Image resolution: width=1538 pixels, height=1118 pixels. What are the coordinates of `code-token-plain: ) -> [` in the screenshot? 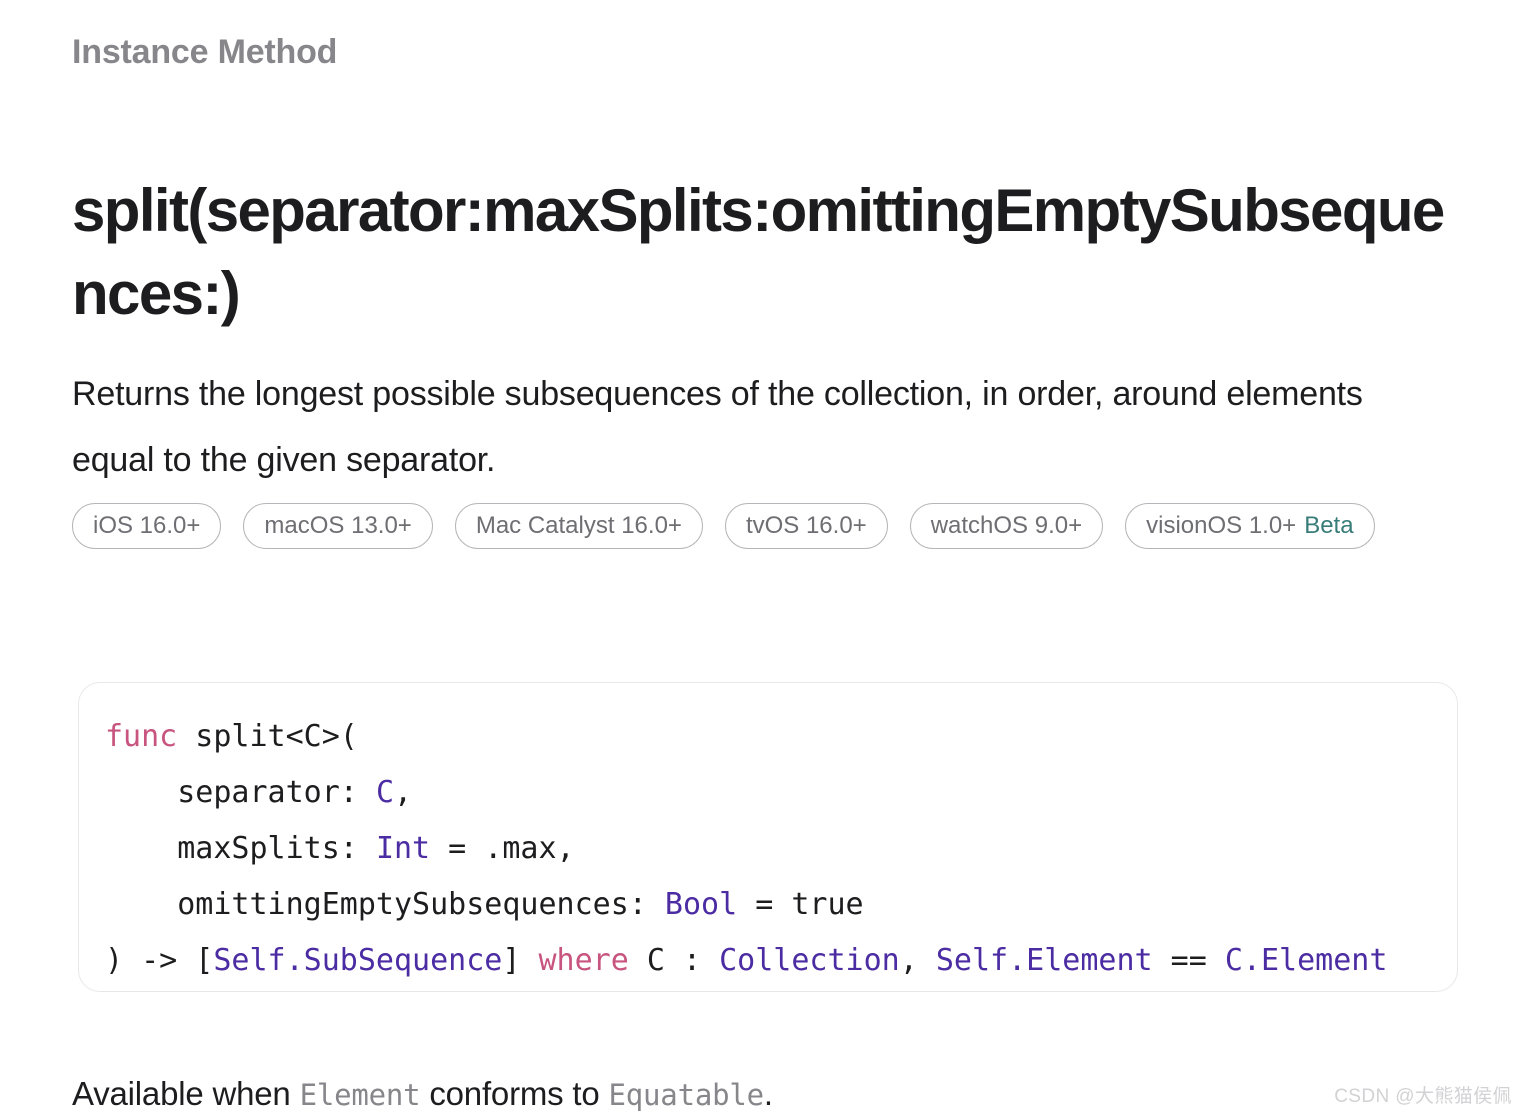 It's located at (159, 960).